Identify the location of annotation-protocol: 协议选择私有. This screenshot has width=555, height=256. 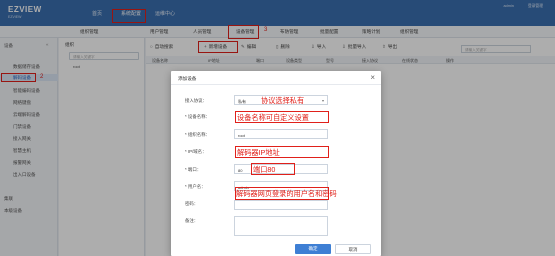
(283, 100).